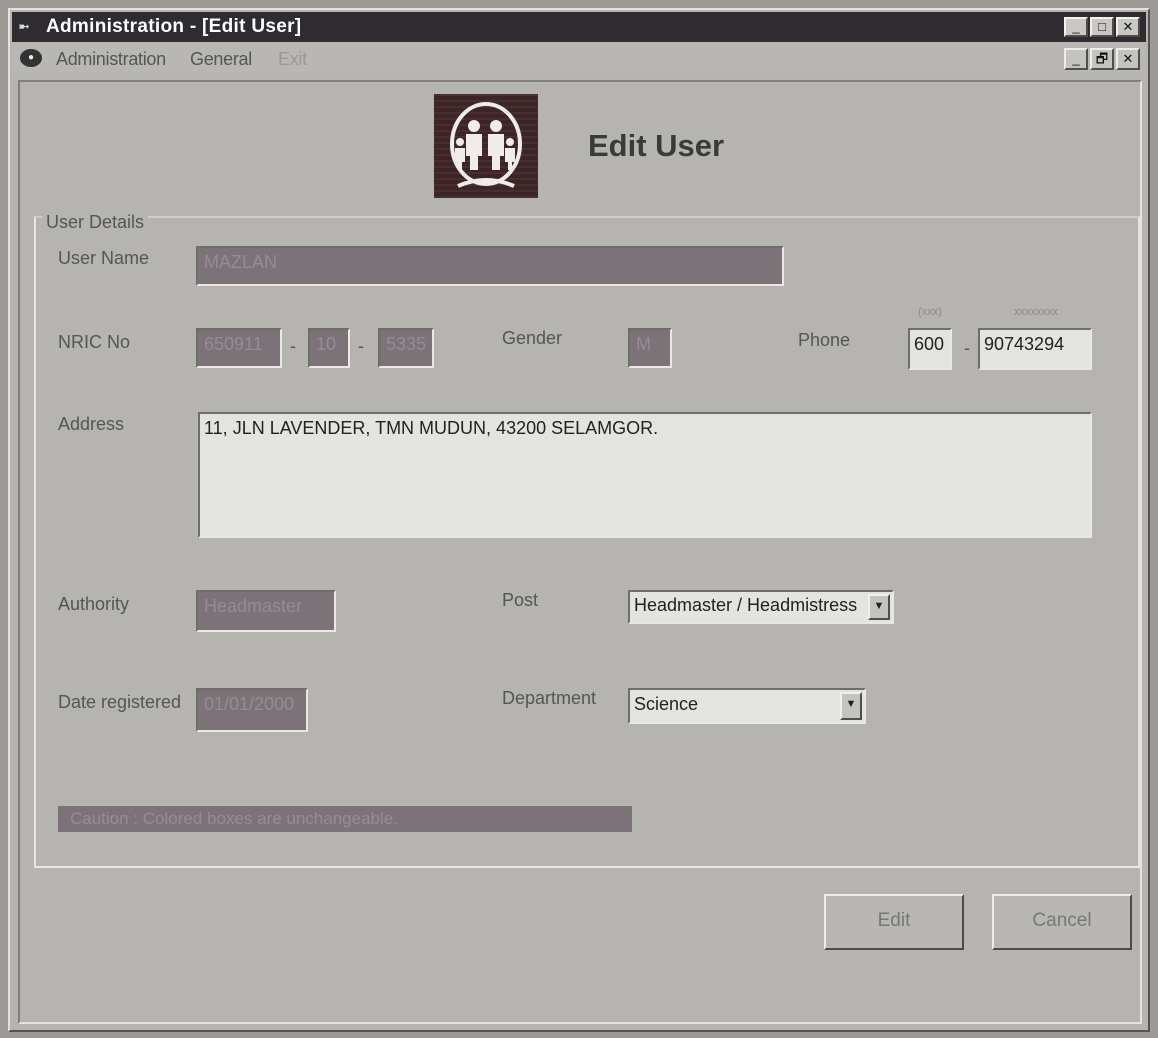 This screenshot has height=1038, width=1158. Describe the element at coordinates (1076, 27) in the screenshot. I see `window-minimize-button: _` at that location.